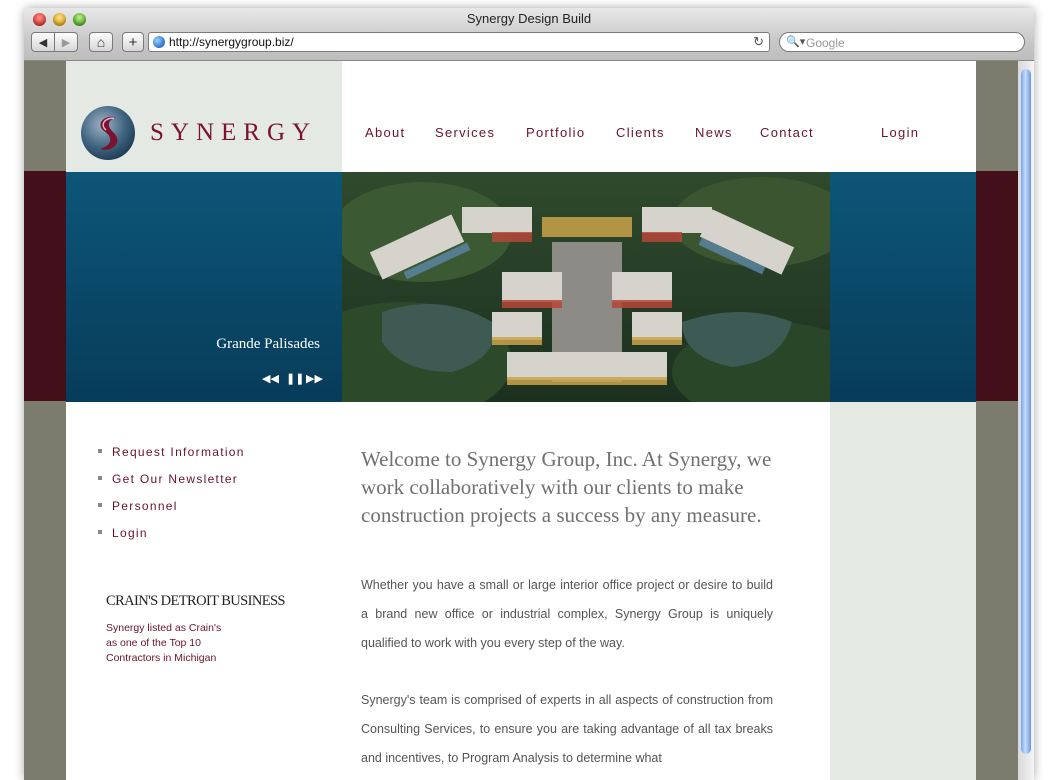  Describe the element at coordinates (130, 533) in the screenshot. I see `side-link-label: Login` at that location.